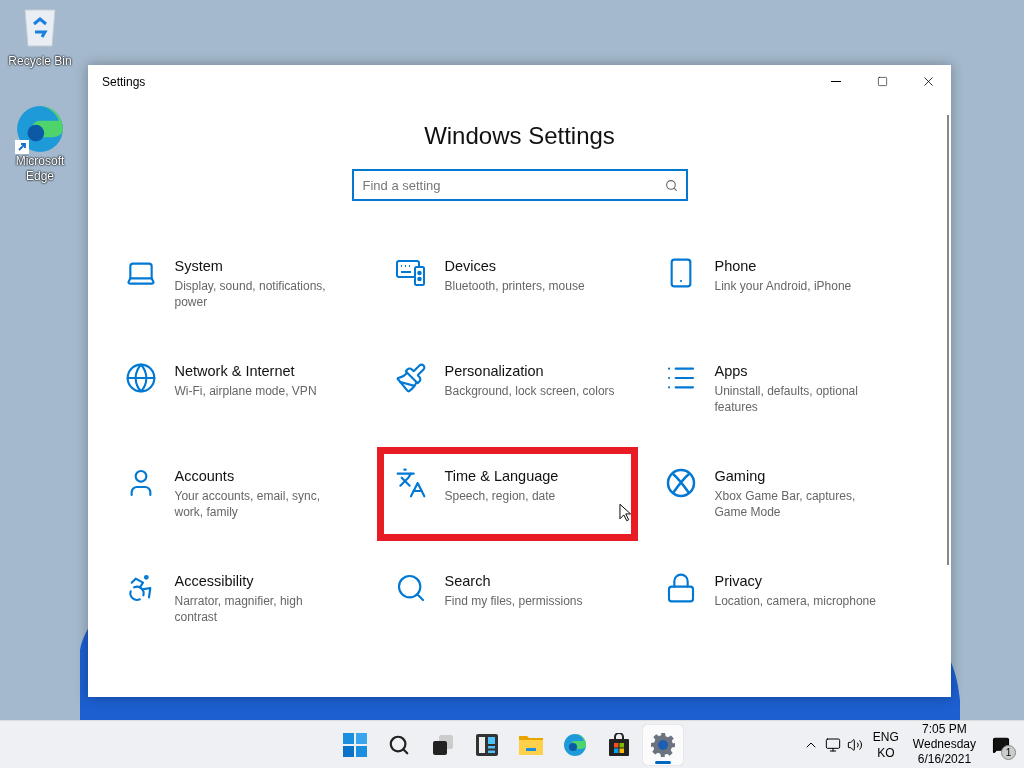  Describe the element at coordinates (205, 476) in the screenshot. I see `category-title: Accounts` at that location.